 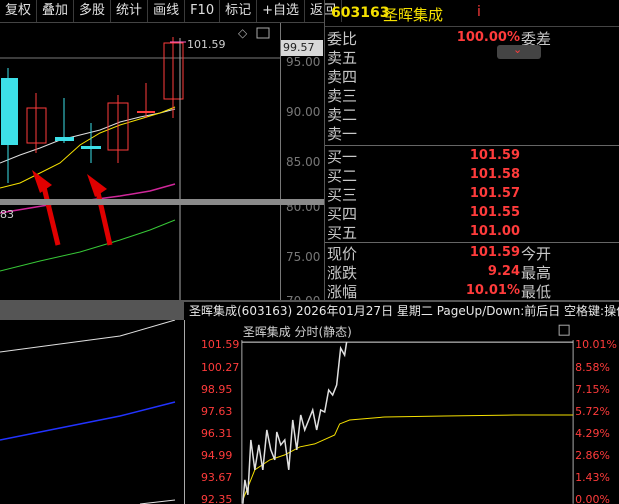 What do you see at coordinates (494, 252) in the screenshot?
I see `stat-value: 101.59` at bounding box center [494, 252].